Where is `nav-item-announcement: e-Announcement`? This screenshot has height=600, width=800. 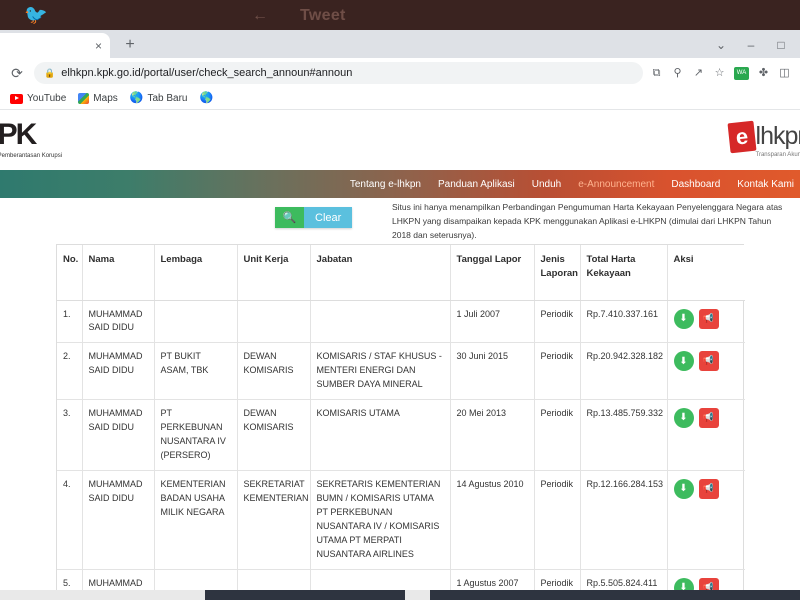
nav-item-announcement: e-Announcement is located at coordinates (616, 184).